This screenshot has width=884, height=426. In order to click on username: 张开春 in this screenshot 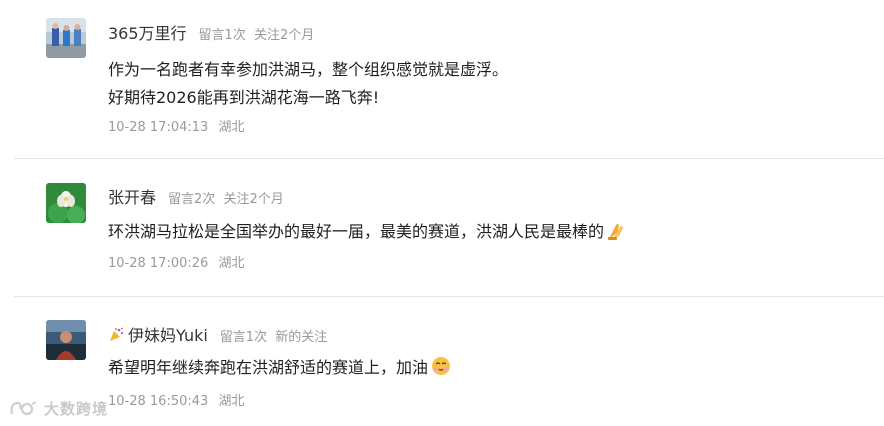, I will do `click(132, 196)`.